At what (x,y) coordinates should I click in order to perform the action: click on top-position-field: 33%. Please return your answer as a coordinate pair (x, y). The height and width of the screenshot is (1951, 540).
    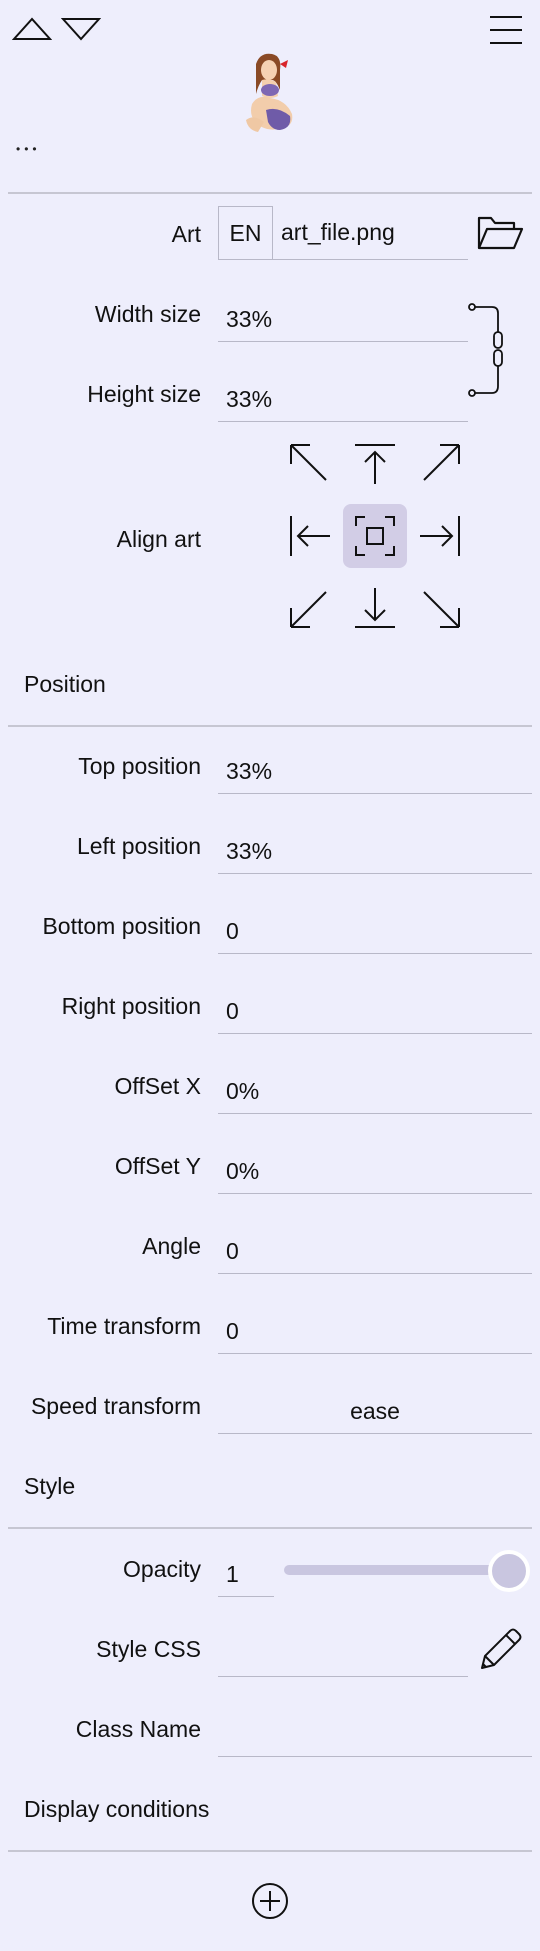
    Looking at the image, I should click on (375, 770).